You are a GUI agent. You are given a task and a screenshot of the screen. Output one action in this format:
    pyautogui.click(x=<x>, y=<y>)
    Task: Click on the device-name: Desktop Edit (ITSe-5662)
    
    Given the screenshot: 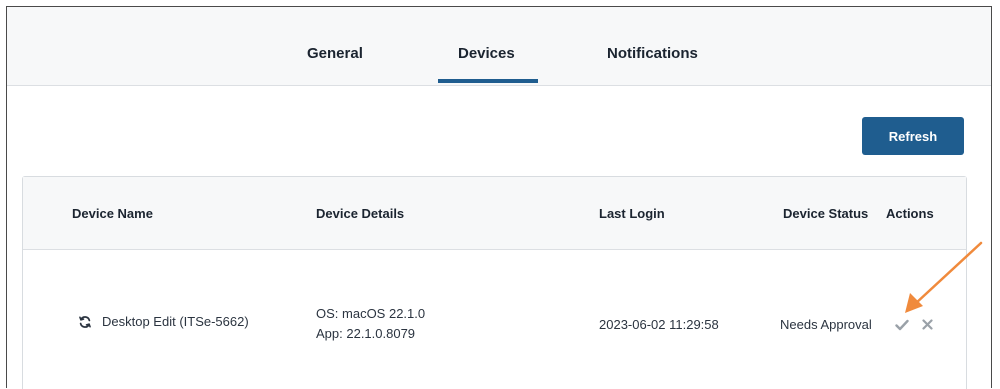 What is the action you would take?
    pyautogui.click(x=175, y=321)
    